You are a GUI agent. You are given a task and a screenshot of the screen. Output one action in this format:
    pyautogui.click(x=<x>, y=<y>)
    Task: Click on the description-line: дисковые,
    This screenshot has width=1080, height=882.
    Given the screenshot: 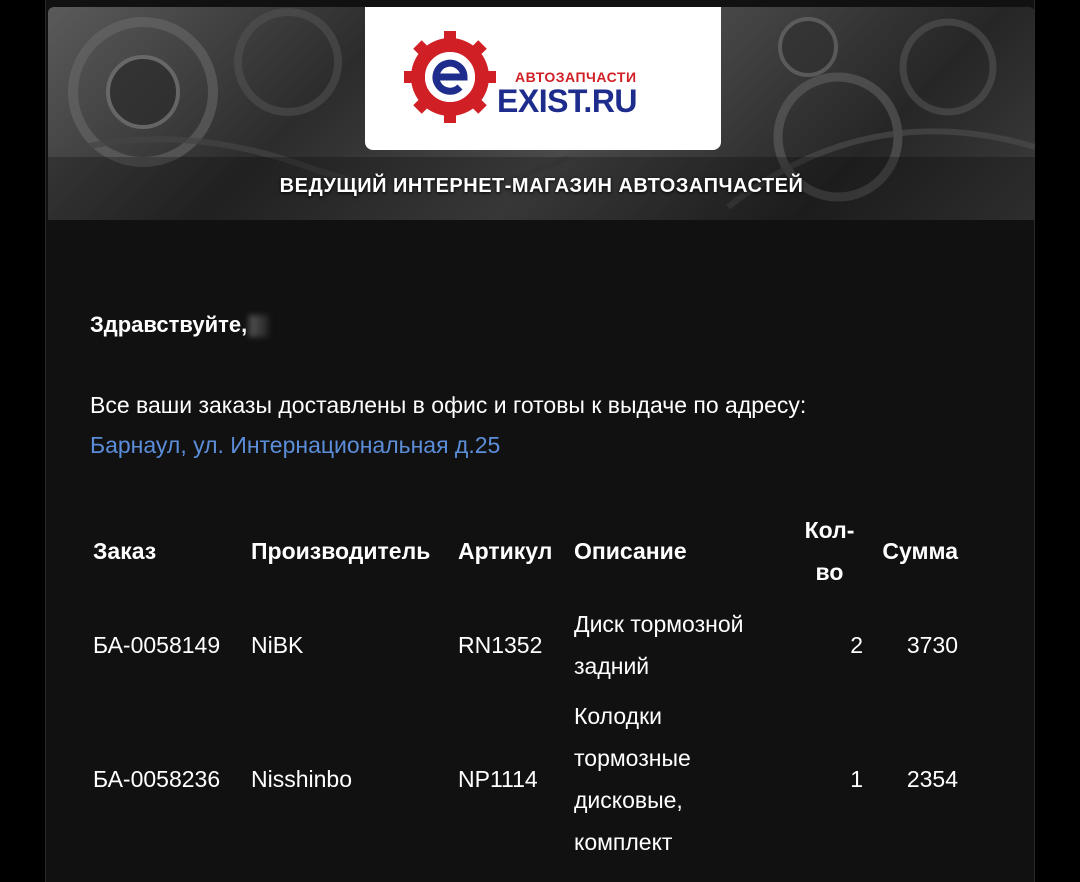 What is the action you would take?
    pyautogui.click(x=628, y=800)
    